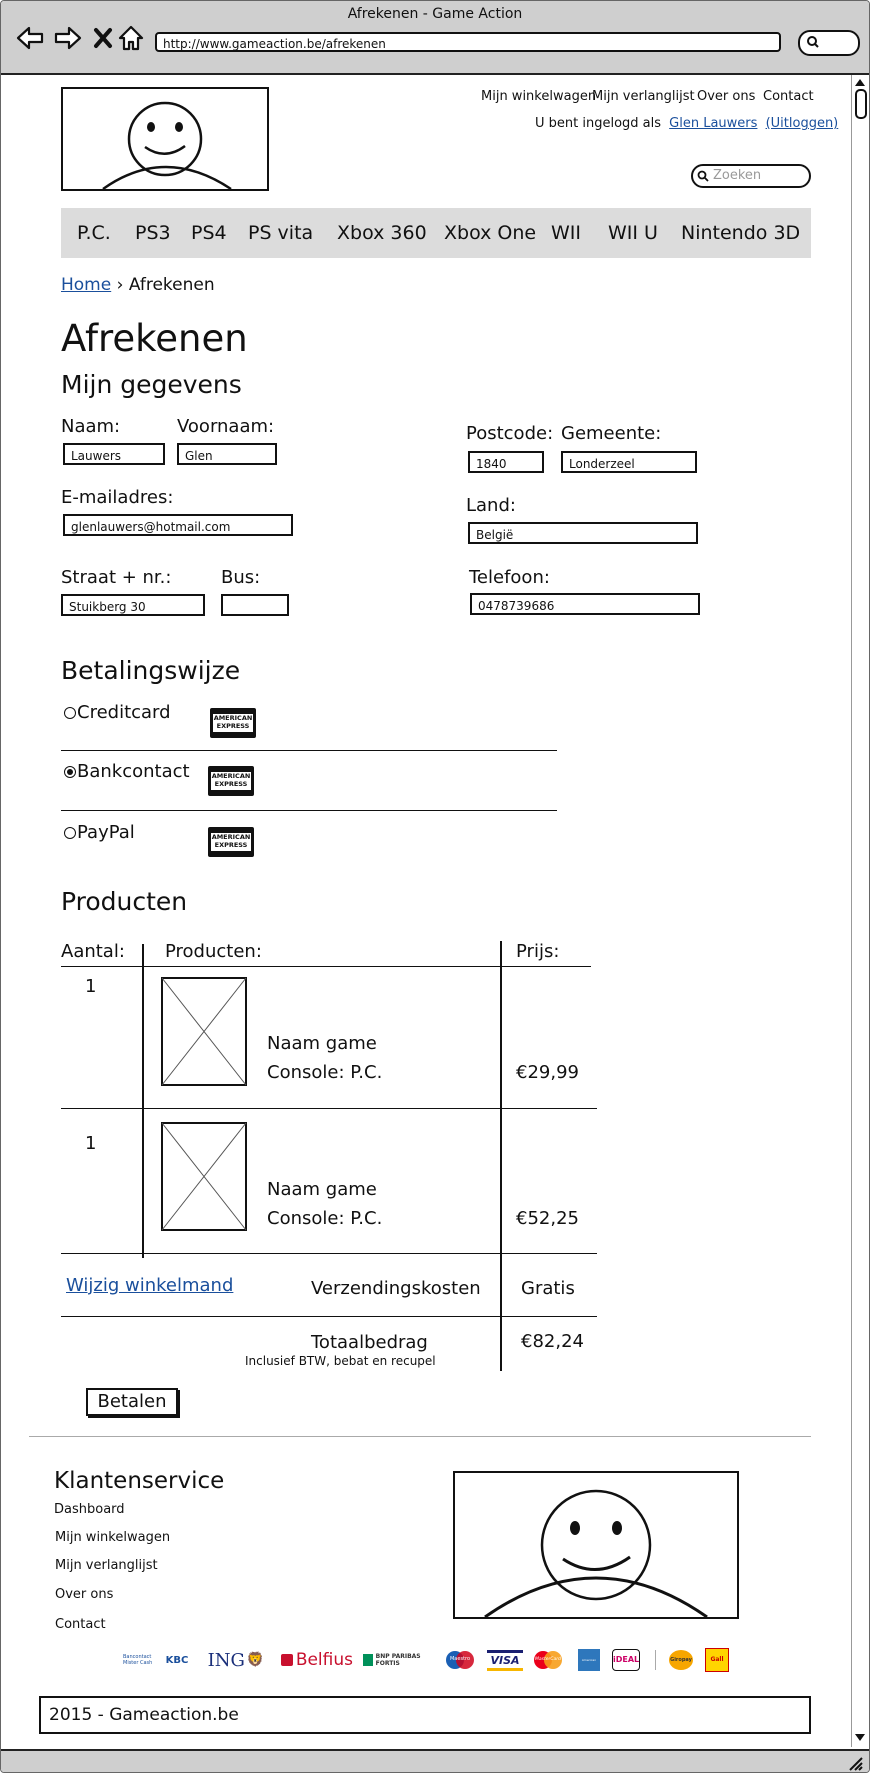  Describe the element at coordinates (138, 1660) in the screenshot. I see `payment-logo: Bancontact Mister Cash` at that location.